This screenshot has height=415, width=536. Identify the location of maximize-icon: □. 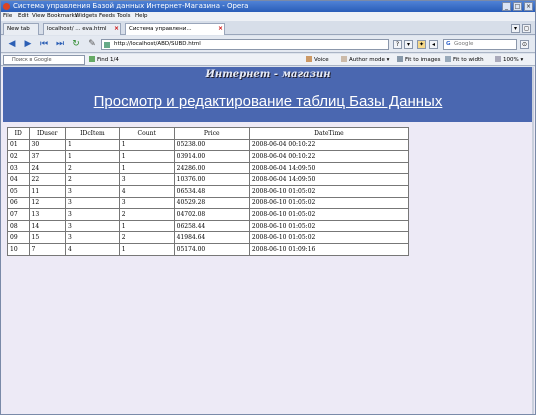
(517, 6).